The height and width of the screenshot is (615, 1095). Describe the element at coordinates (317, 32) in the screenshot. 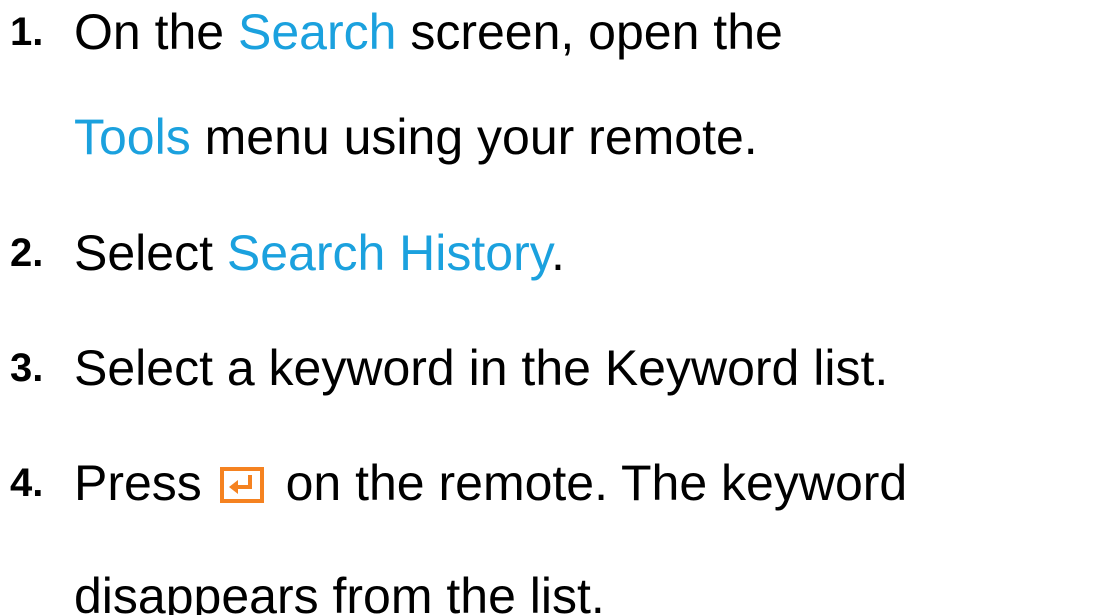

I see `search-screen-term: Search` at that location.